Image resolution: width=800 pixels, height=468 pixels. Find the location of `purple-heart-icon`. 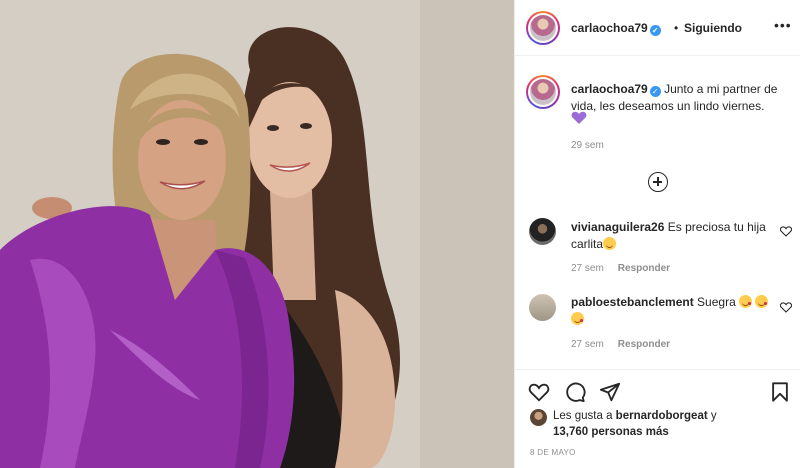

purple-heart-icon is located at coordinates (579, 117).